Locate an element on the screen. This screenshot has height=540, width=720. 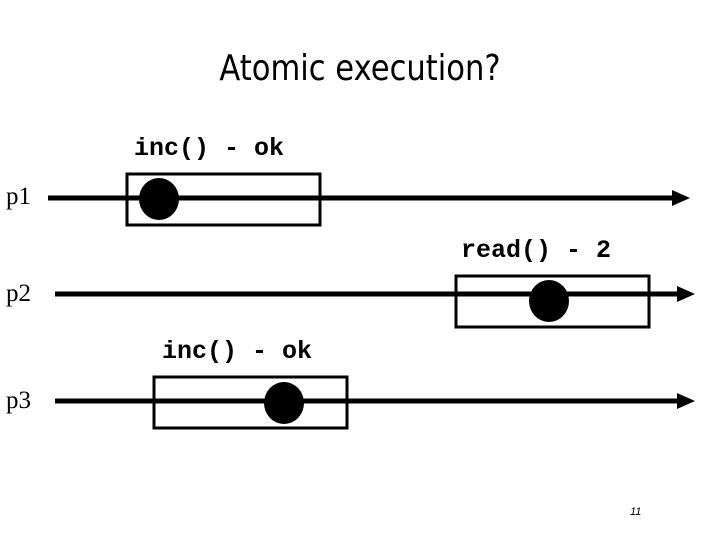
timeline-p1 is located at coordinates (369, 199).